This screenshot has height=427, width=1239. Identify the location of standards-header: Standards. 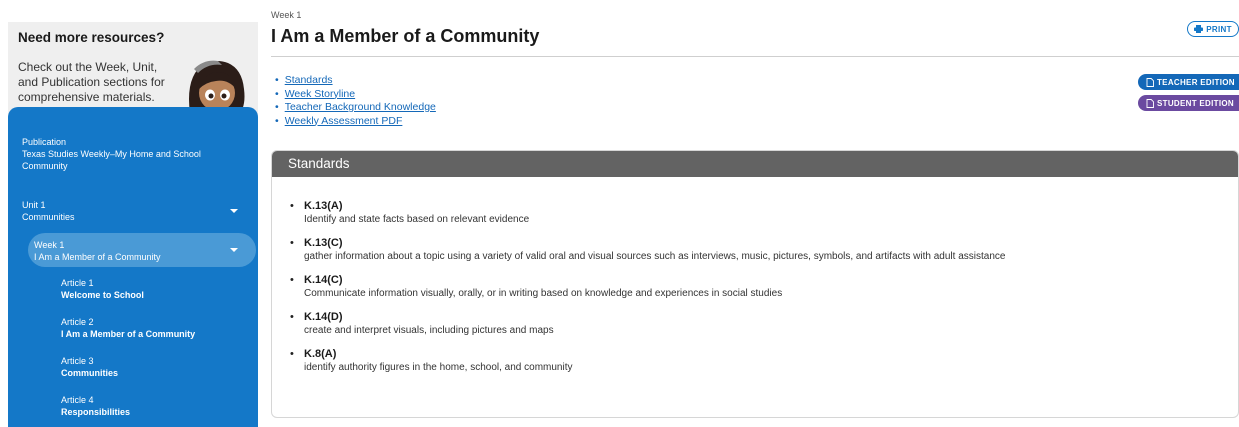
(755, 164).